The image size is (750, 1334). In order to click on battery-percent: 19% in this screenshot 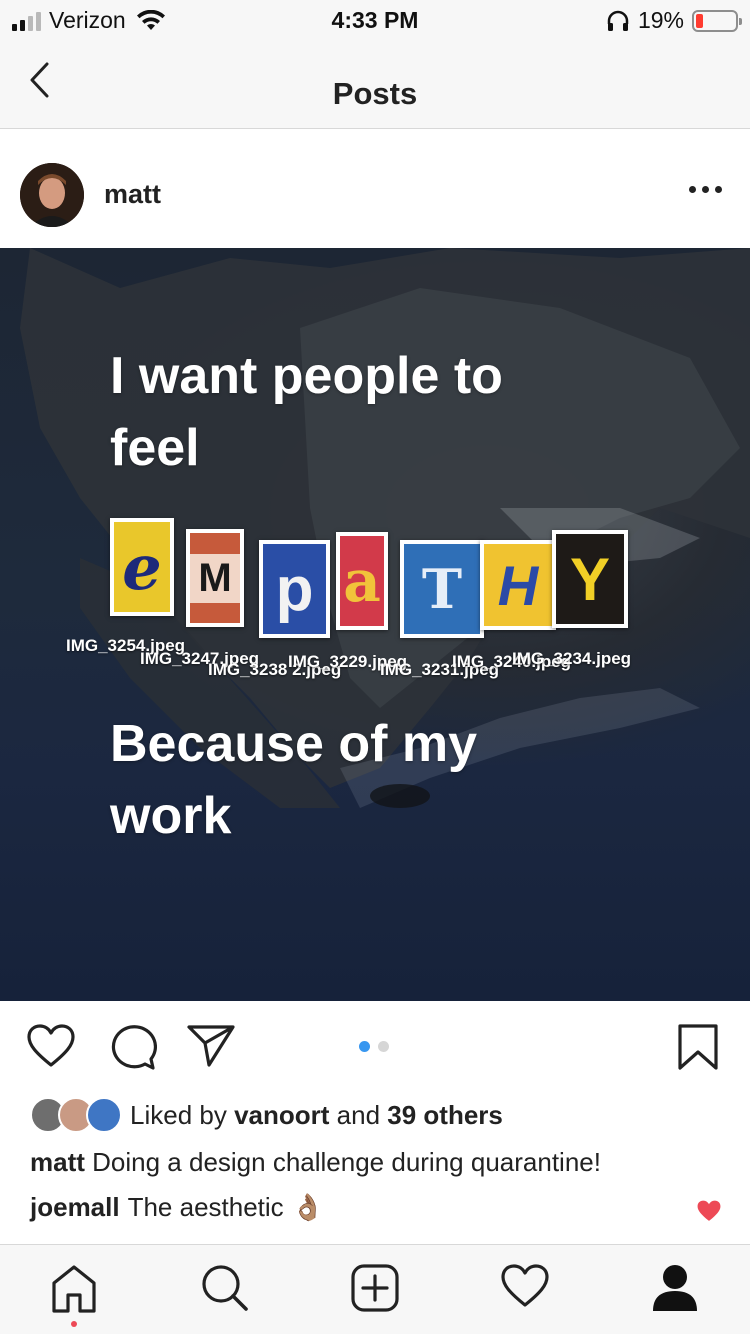, I will do `click(660, 20)`.